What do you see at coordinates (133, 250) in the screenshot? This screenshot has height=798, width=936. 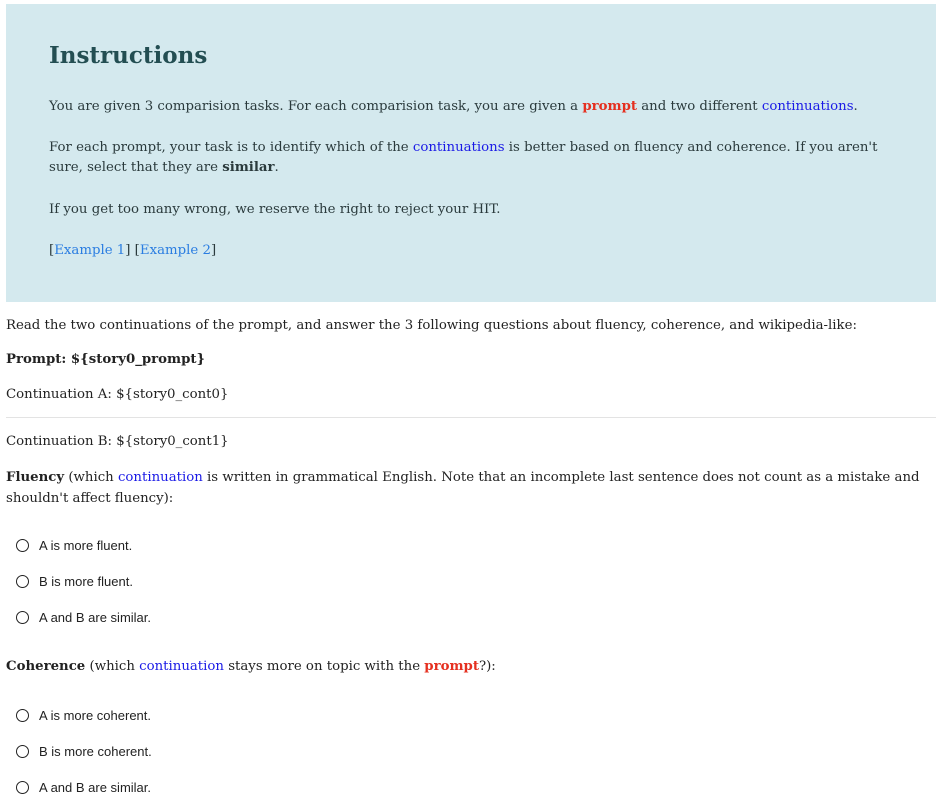 I see `example-links: [Example 1] [Example 2]` at bounding box center [133, 250].